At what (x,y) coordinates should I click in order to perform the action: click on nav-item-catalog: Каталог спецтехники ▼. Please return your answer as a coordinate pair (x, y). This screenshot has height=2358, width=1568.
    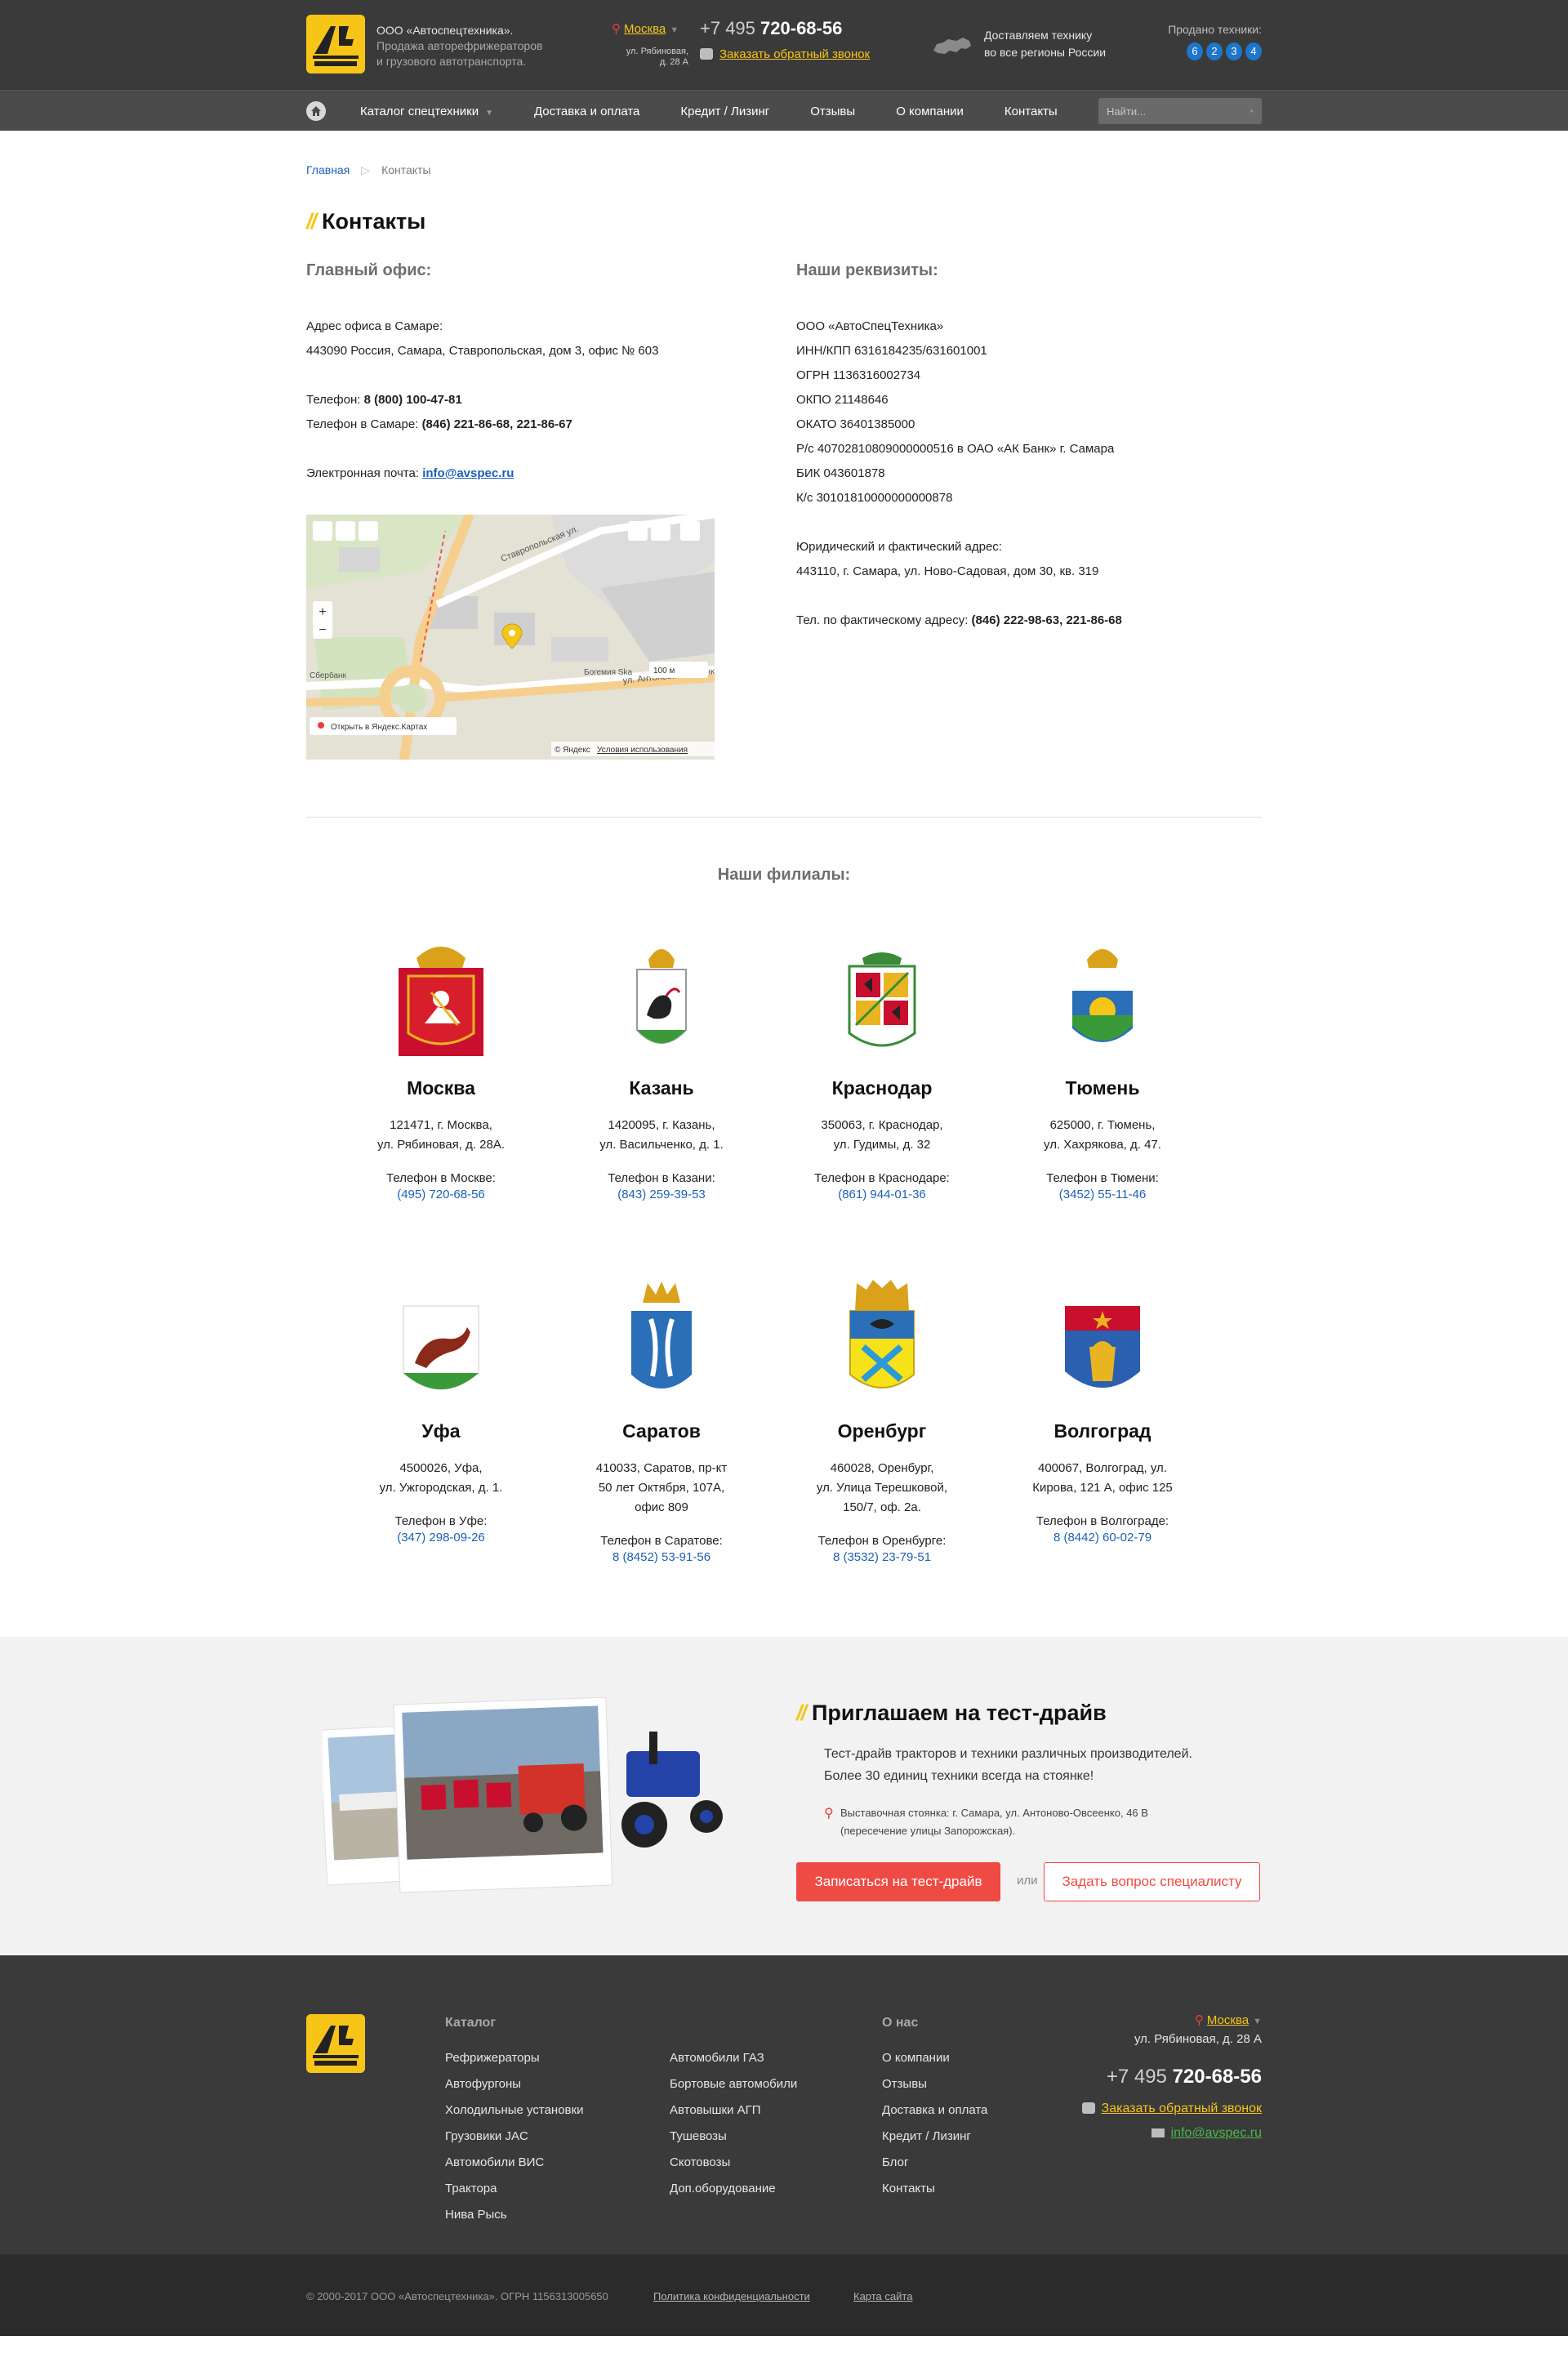
    Looking at the image, I should click on (427, 111).